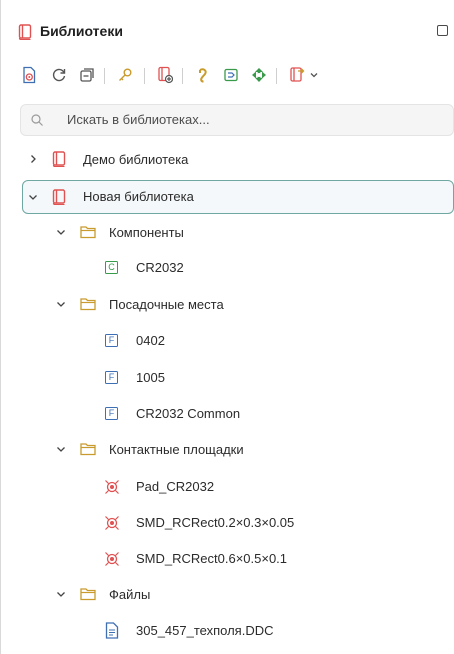 This screenshot has width=454, height=654. I want to click on panel-header: Библиотеки, so click(233, 31).